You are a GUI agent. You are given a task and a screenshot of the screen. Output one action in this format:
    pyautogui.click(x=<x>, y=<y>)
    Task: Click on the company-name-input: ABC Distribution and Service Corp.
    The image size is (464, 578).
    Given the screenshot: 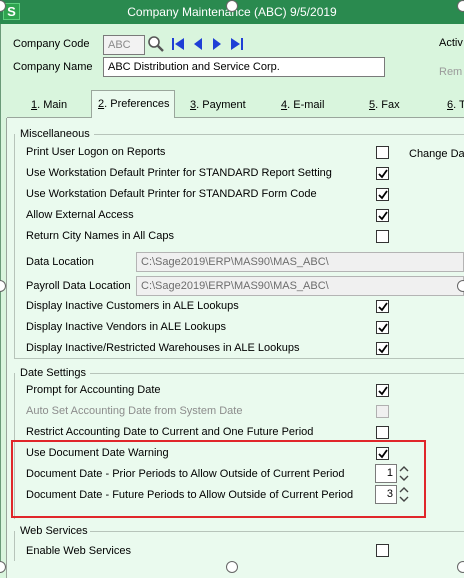 What is the action you would take?
    pyautogui.click(x=244, y=67)
    